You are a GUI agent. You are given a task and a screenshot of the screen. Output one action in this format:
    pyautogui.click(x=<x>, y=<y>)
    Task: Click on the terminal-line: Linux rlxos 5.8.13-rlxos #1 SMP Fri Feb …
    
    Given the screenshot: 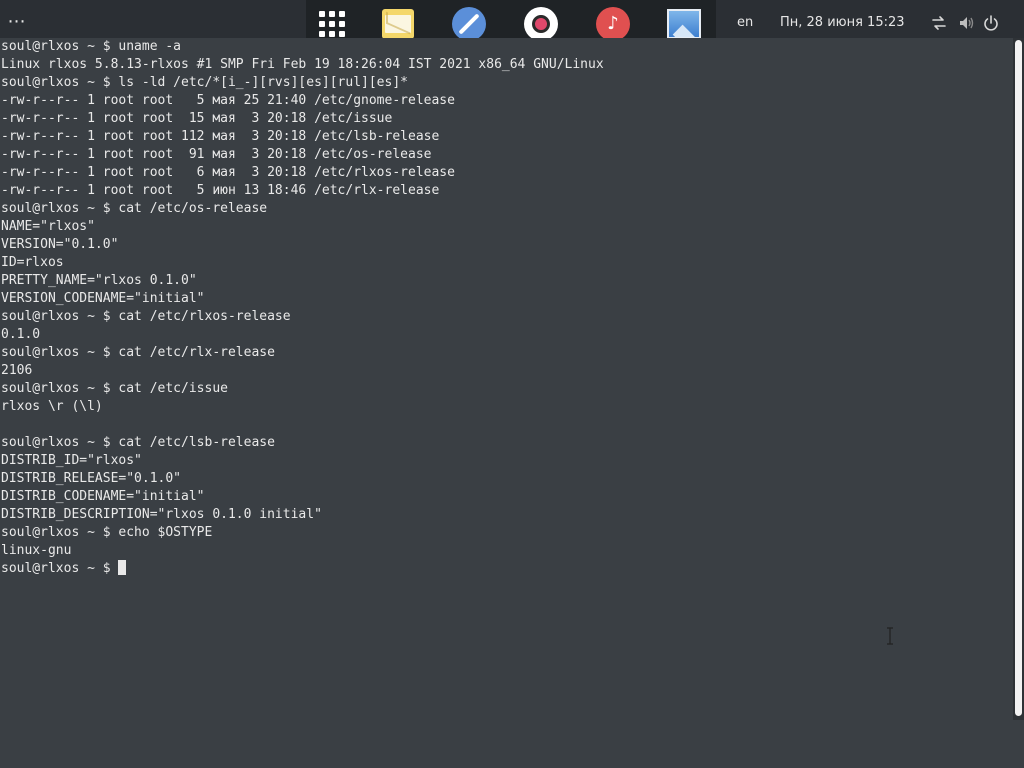 What is the action you would take?
    pyautogui.click(x=302, y=64)
    